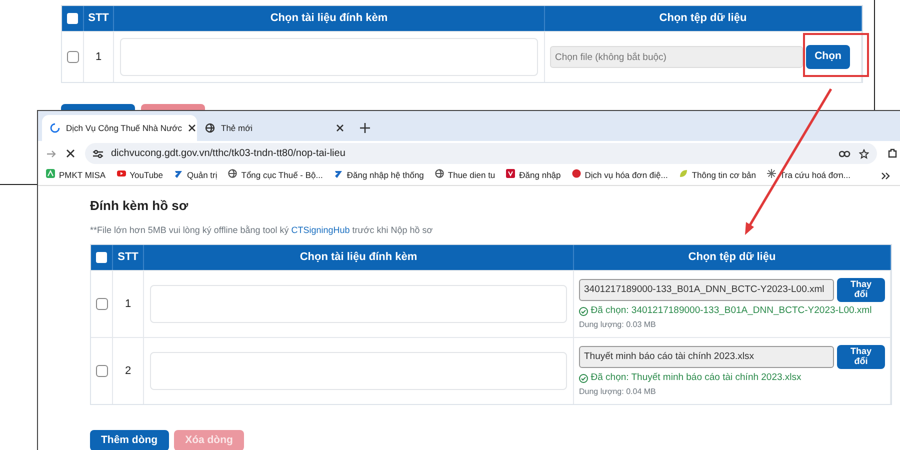 The image size is (900, 450). Describe the element at coordinates (129, 440) in the screenshot. I see `add-row-button: Thêm dòng` at that location.